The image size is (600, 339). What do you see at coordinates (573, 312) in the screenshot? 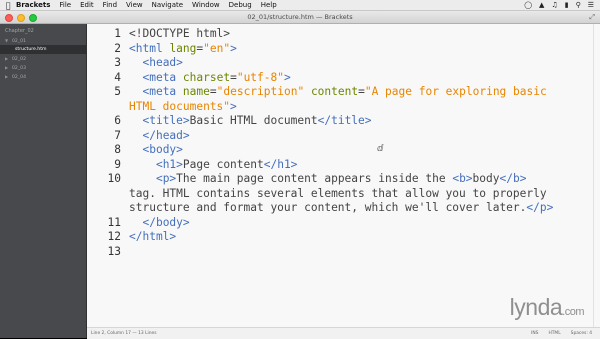
I see `logo-domain: .com` at bounding box center [573, 312].